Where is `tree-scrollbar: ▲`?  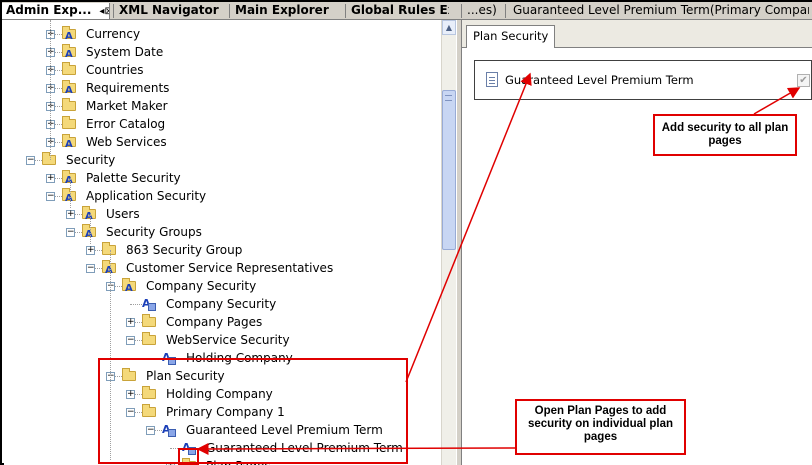 tree-scrollbar: ▲ is located at coordinates (448, 242).